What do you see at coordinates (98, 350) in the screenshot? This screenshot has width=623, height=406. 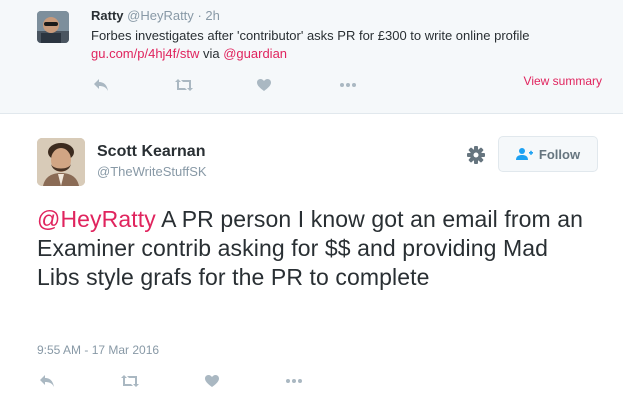 I see `tweet-timestamp: 9:55 AM - 17 Mar 2016` at bounding box center [98, 350].